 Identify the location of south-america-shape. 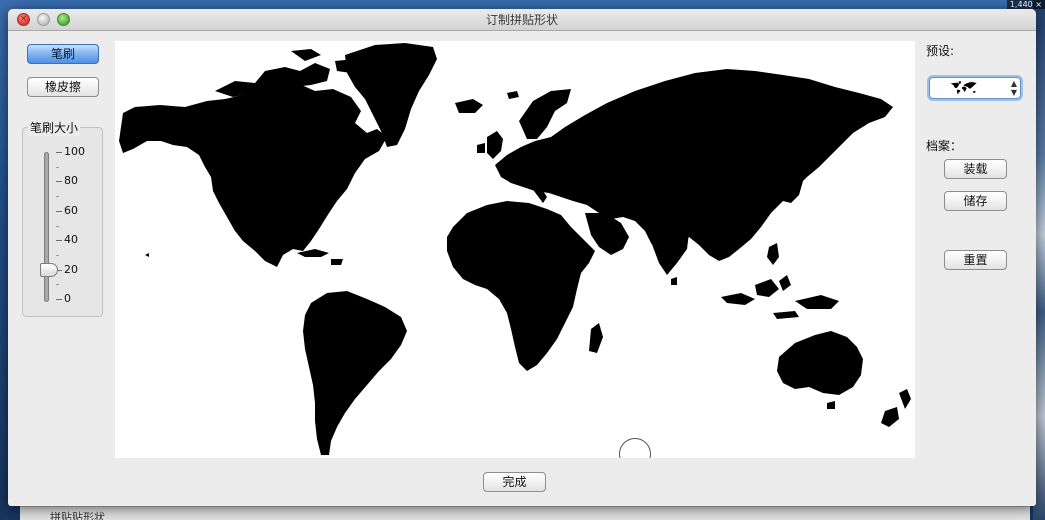
(355, 373).